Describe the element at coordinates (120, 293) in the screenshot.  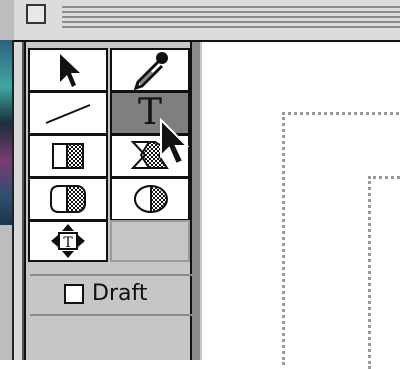
I see `draft-label: Draft` at that location.